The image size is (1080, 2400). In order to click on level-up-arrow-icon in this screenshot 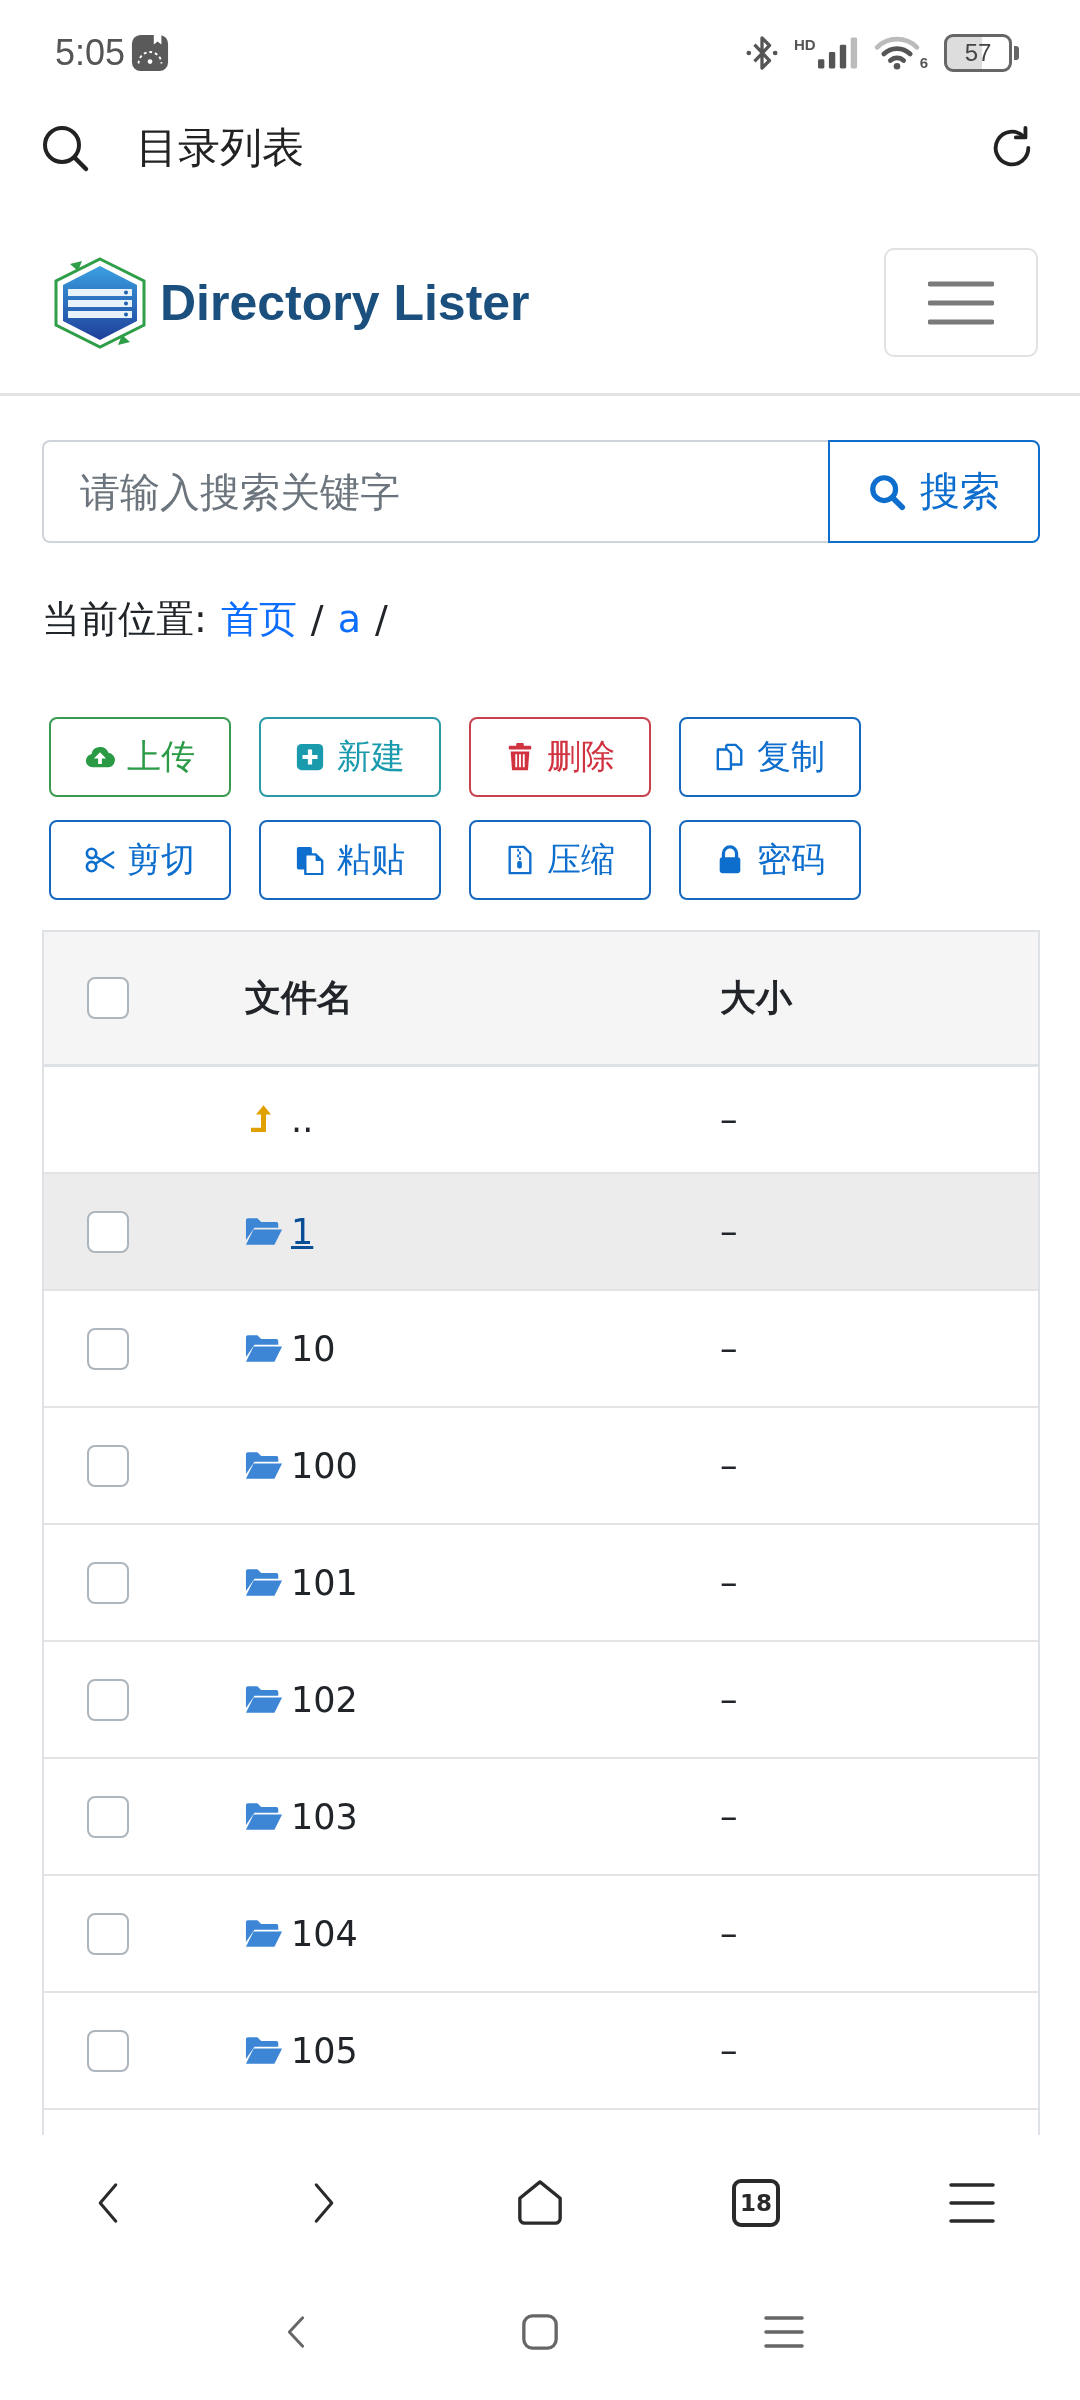, I will do `click(261, 1119)`.